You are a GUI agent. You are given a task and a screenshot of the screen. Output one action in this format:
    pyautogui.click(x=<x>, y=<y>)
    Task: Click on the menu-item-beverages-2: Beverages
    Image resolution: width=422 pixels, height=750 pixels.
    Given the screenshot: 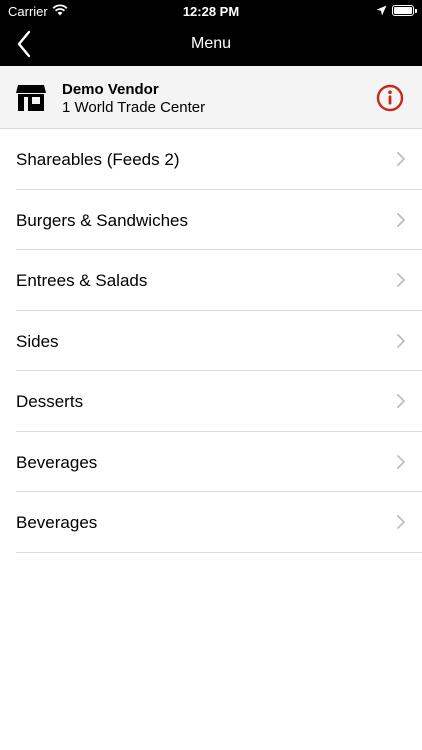 What is the action you would take?
    pyautogui.click(x=211, y=522)
    